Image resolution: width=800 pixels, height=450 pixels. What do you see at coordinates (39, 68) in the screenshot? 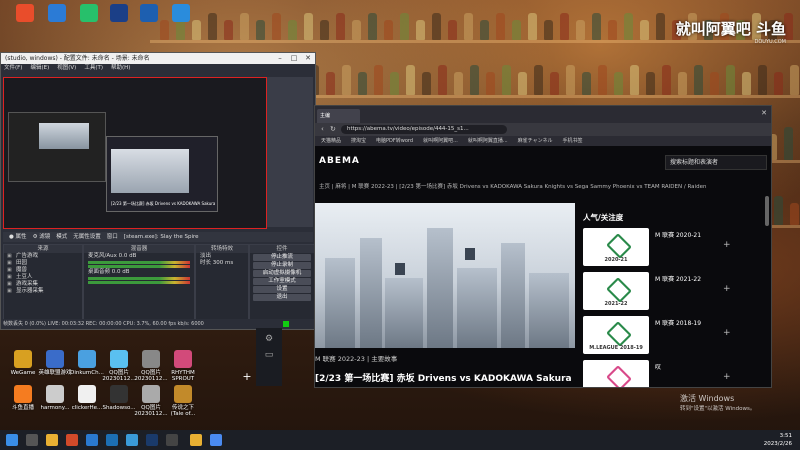
I see `obs-menu-item: 编辑(E)` at bounding box center [39, 68].